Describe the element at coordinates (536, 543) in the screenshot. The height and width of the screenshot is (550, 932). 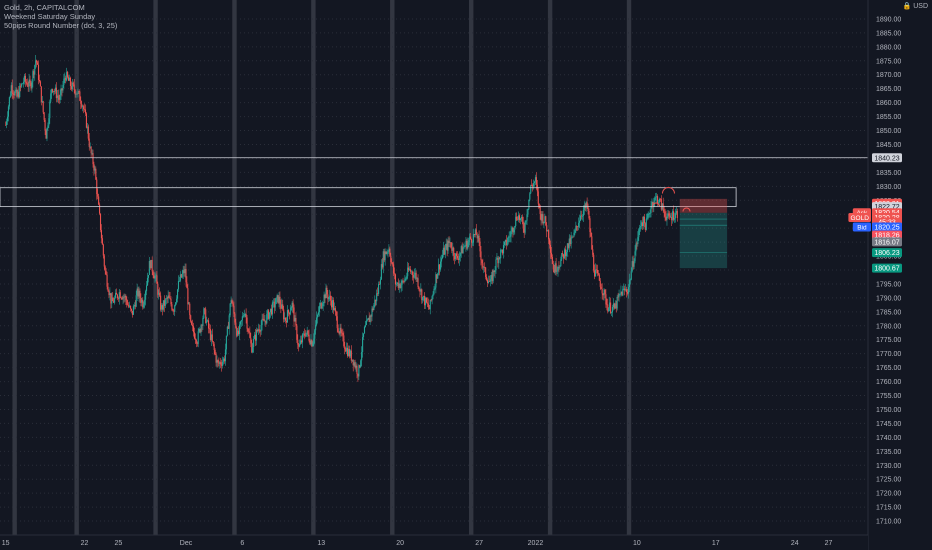
I see `time-tick-label: 2022` at that location.